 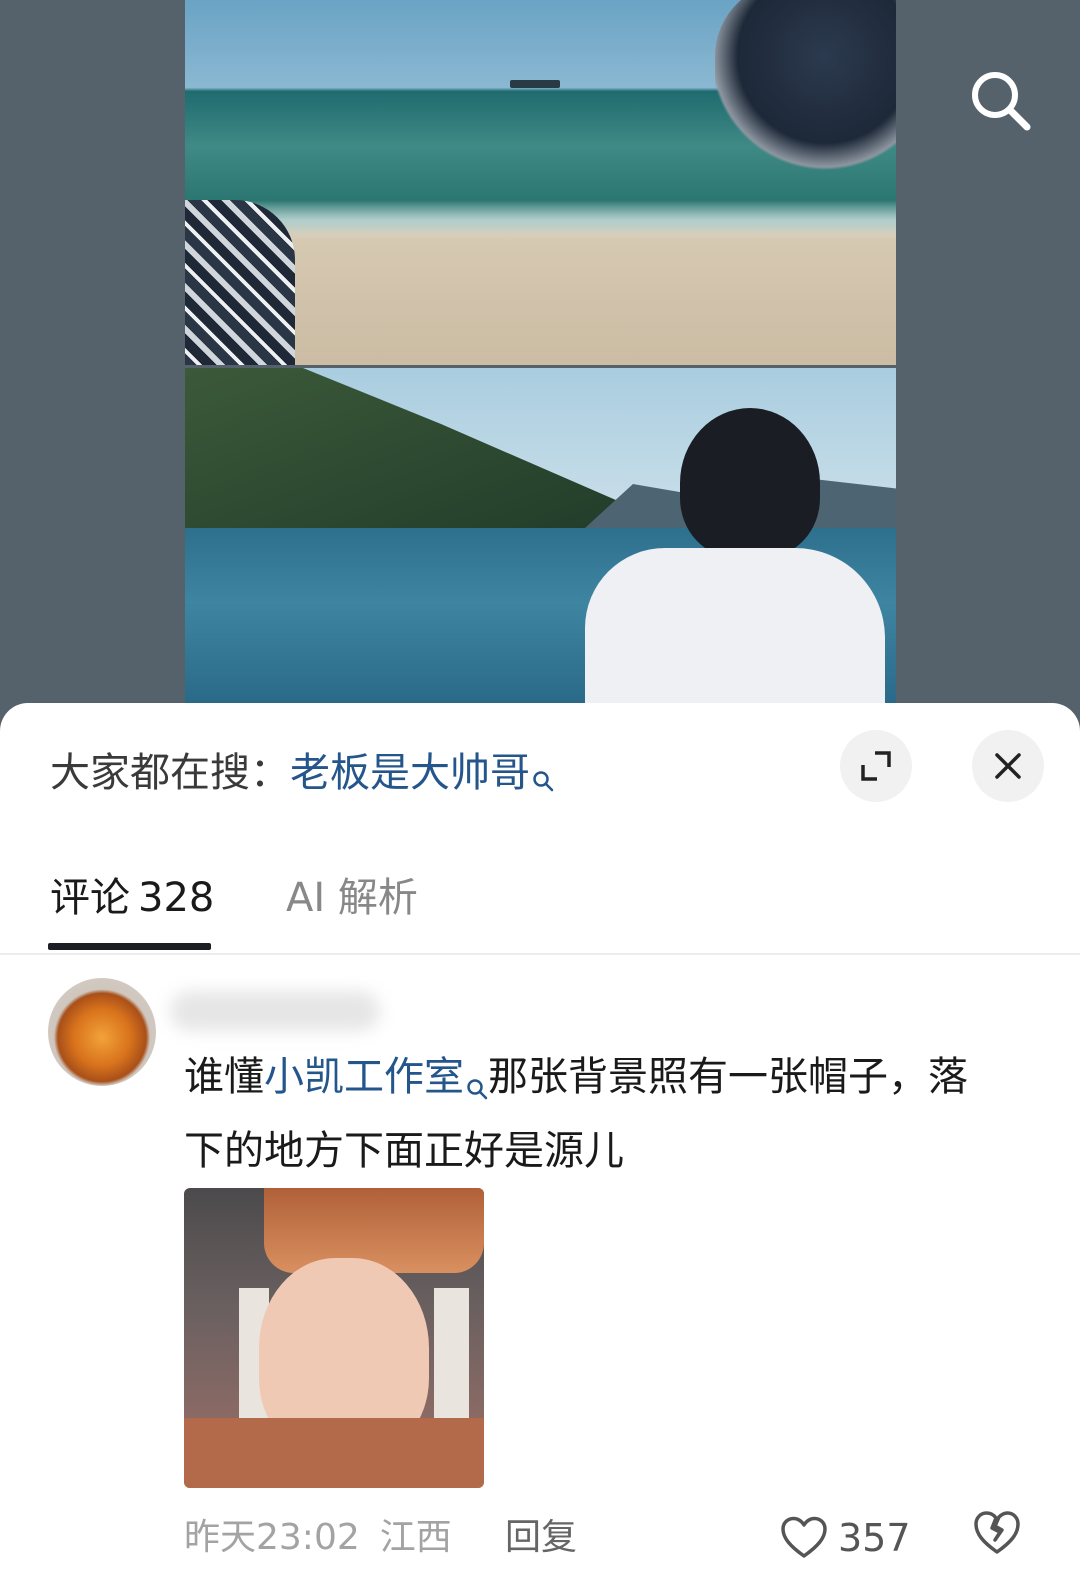 I want to click on hair-shape, so click(x=750, y=483).